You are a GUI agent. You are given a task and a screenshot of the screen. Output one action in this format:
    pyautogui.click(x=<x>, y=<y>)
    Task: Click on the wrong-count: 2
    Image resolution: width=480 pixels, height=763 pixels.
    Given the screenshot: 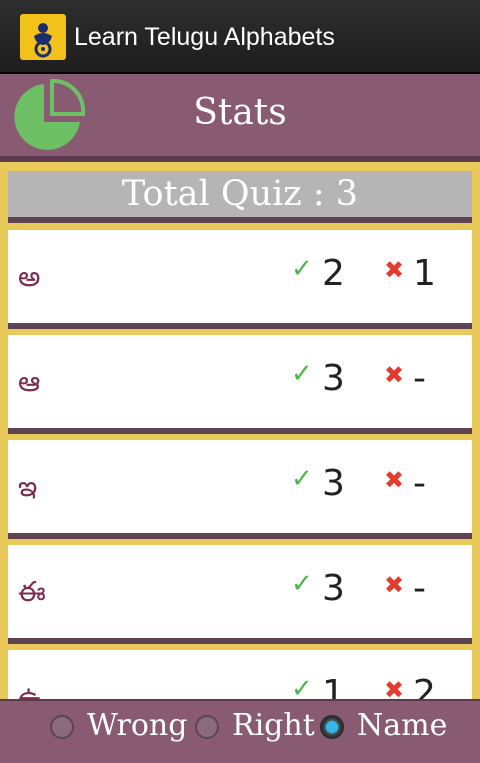 What is the action you would take?
    pyautogui.click(x=424, y=686)
    